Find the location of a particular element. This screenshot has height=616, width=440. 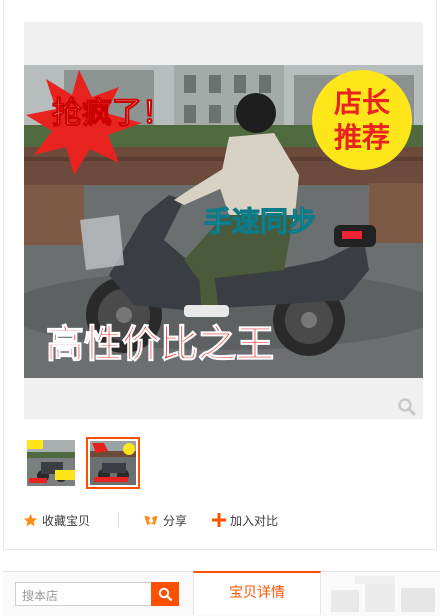

share-icon is located at coordinates (151, 521).